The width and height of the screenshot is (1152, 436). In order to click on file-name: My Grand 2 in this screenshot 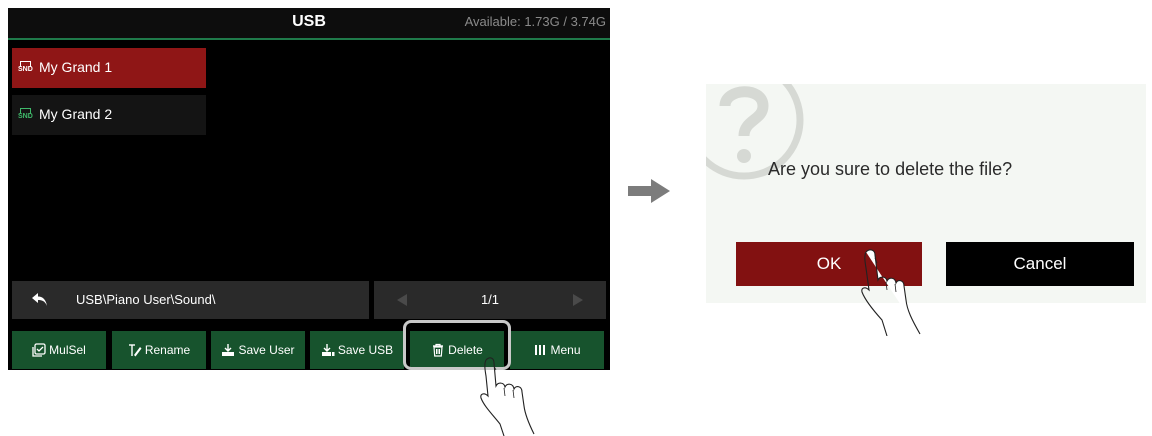, I will do `click(76, 114)`.